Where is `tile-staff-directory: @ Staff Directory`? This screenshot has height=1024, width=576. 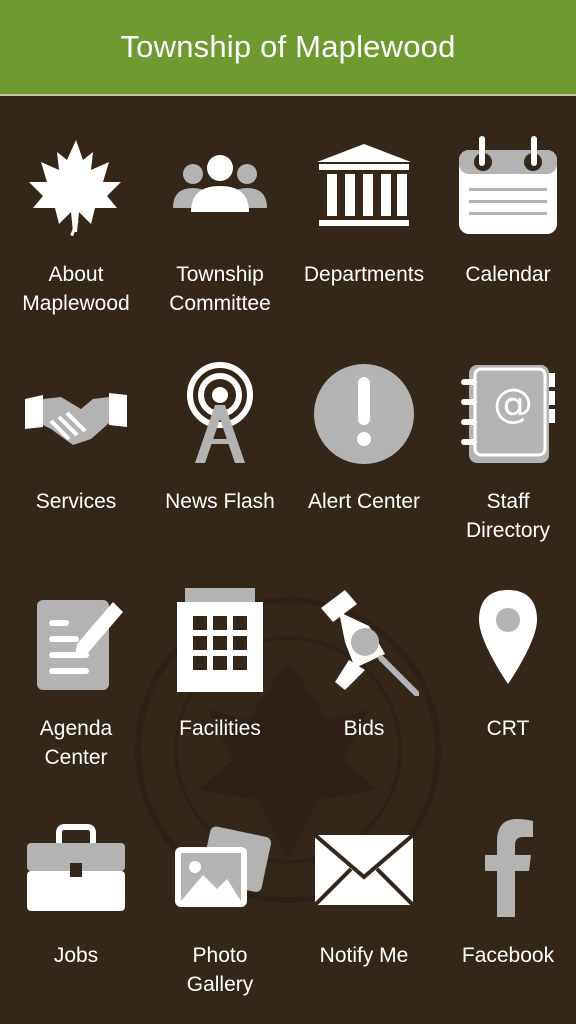
tile-staff-directory: @ Staff Directory is located at coordinates (506, 436).